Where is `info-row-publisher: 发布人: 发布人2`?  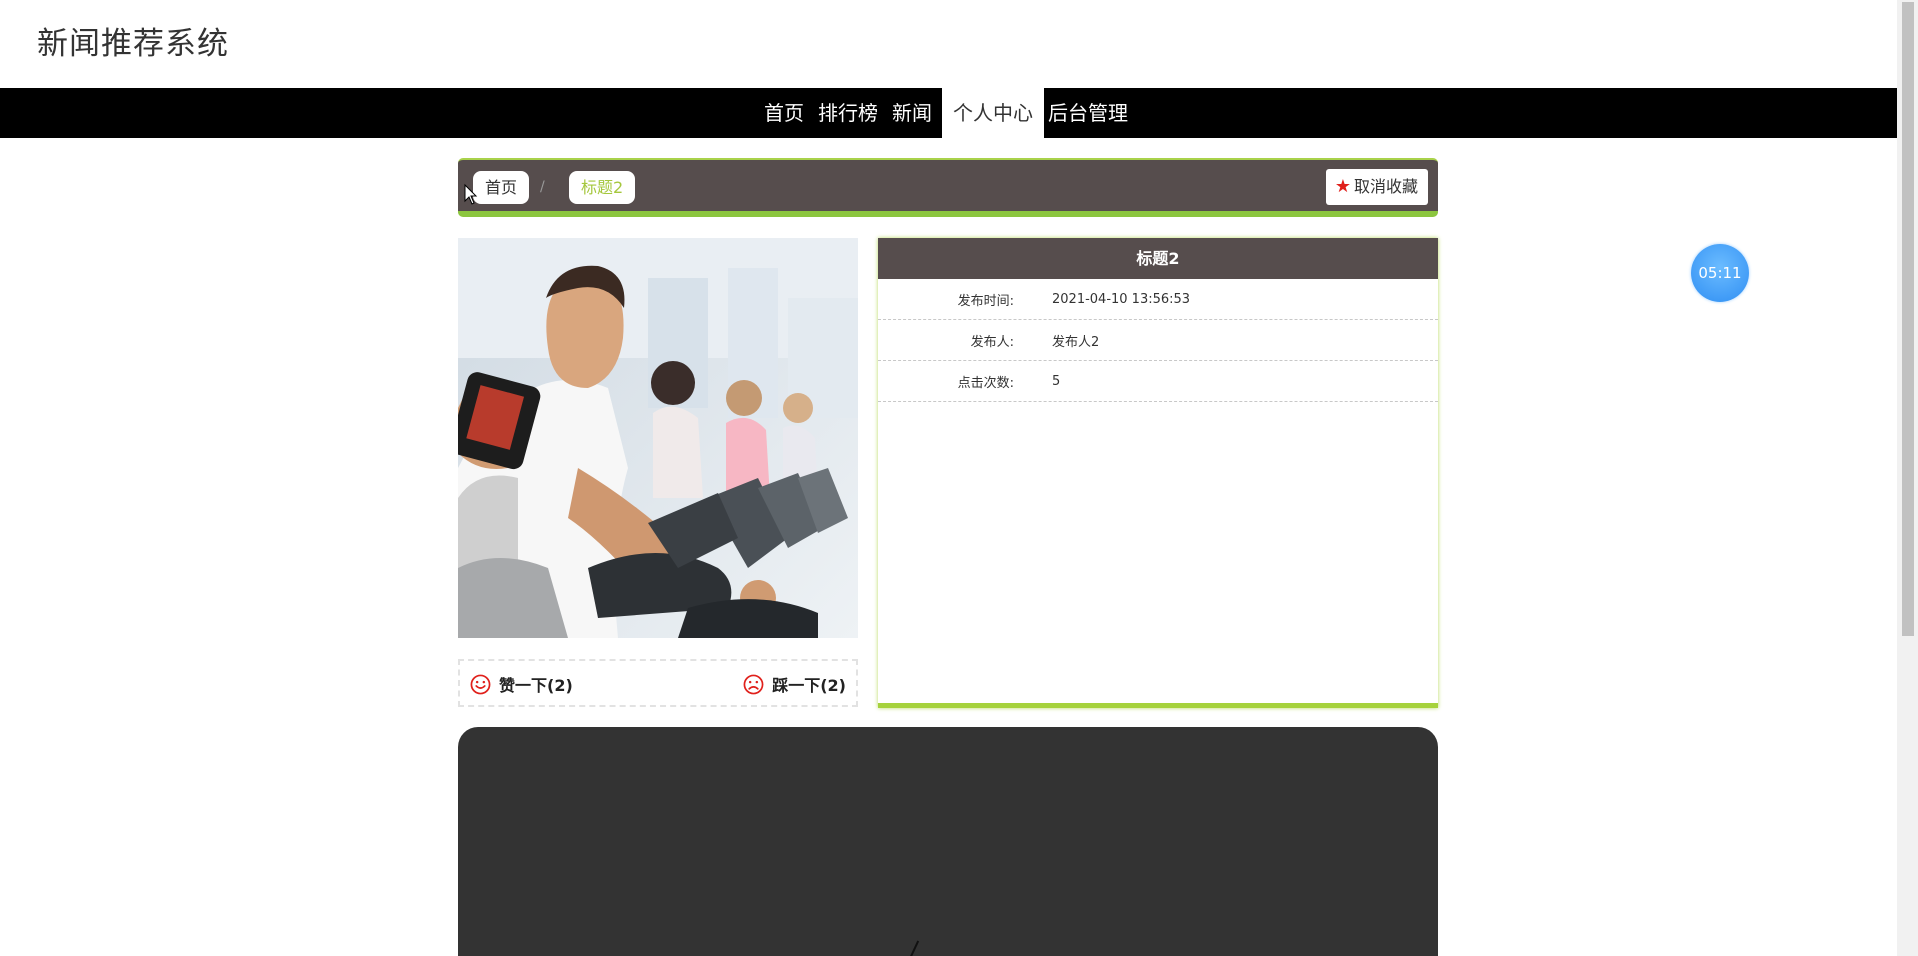
info-row-publisher: 发布人: 发布人2 is located at coordinates (1158, 340).